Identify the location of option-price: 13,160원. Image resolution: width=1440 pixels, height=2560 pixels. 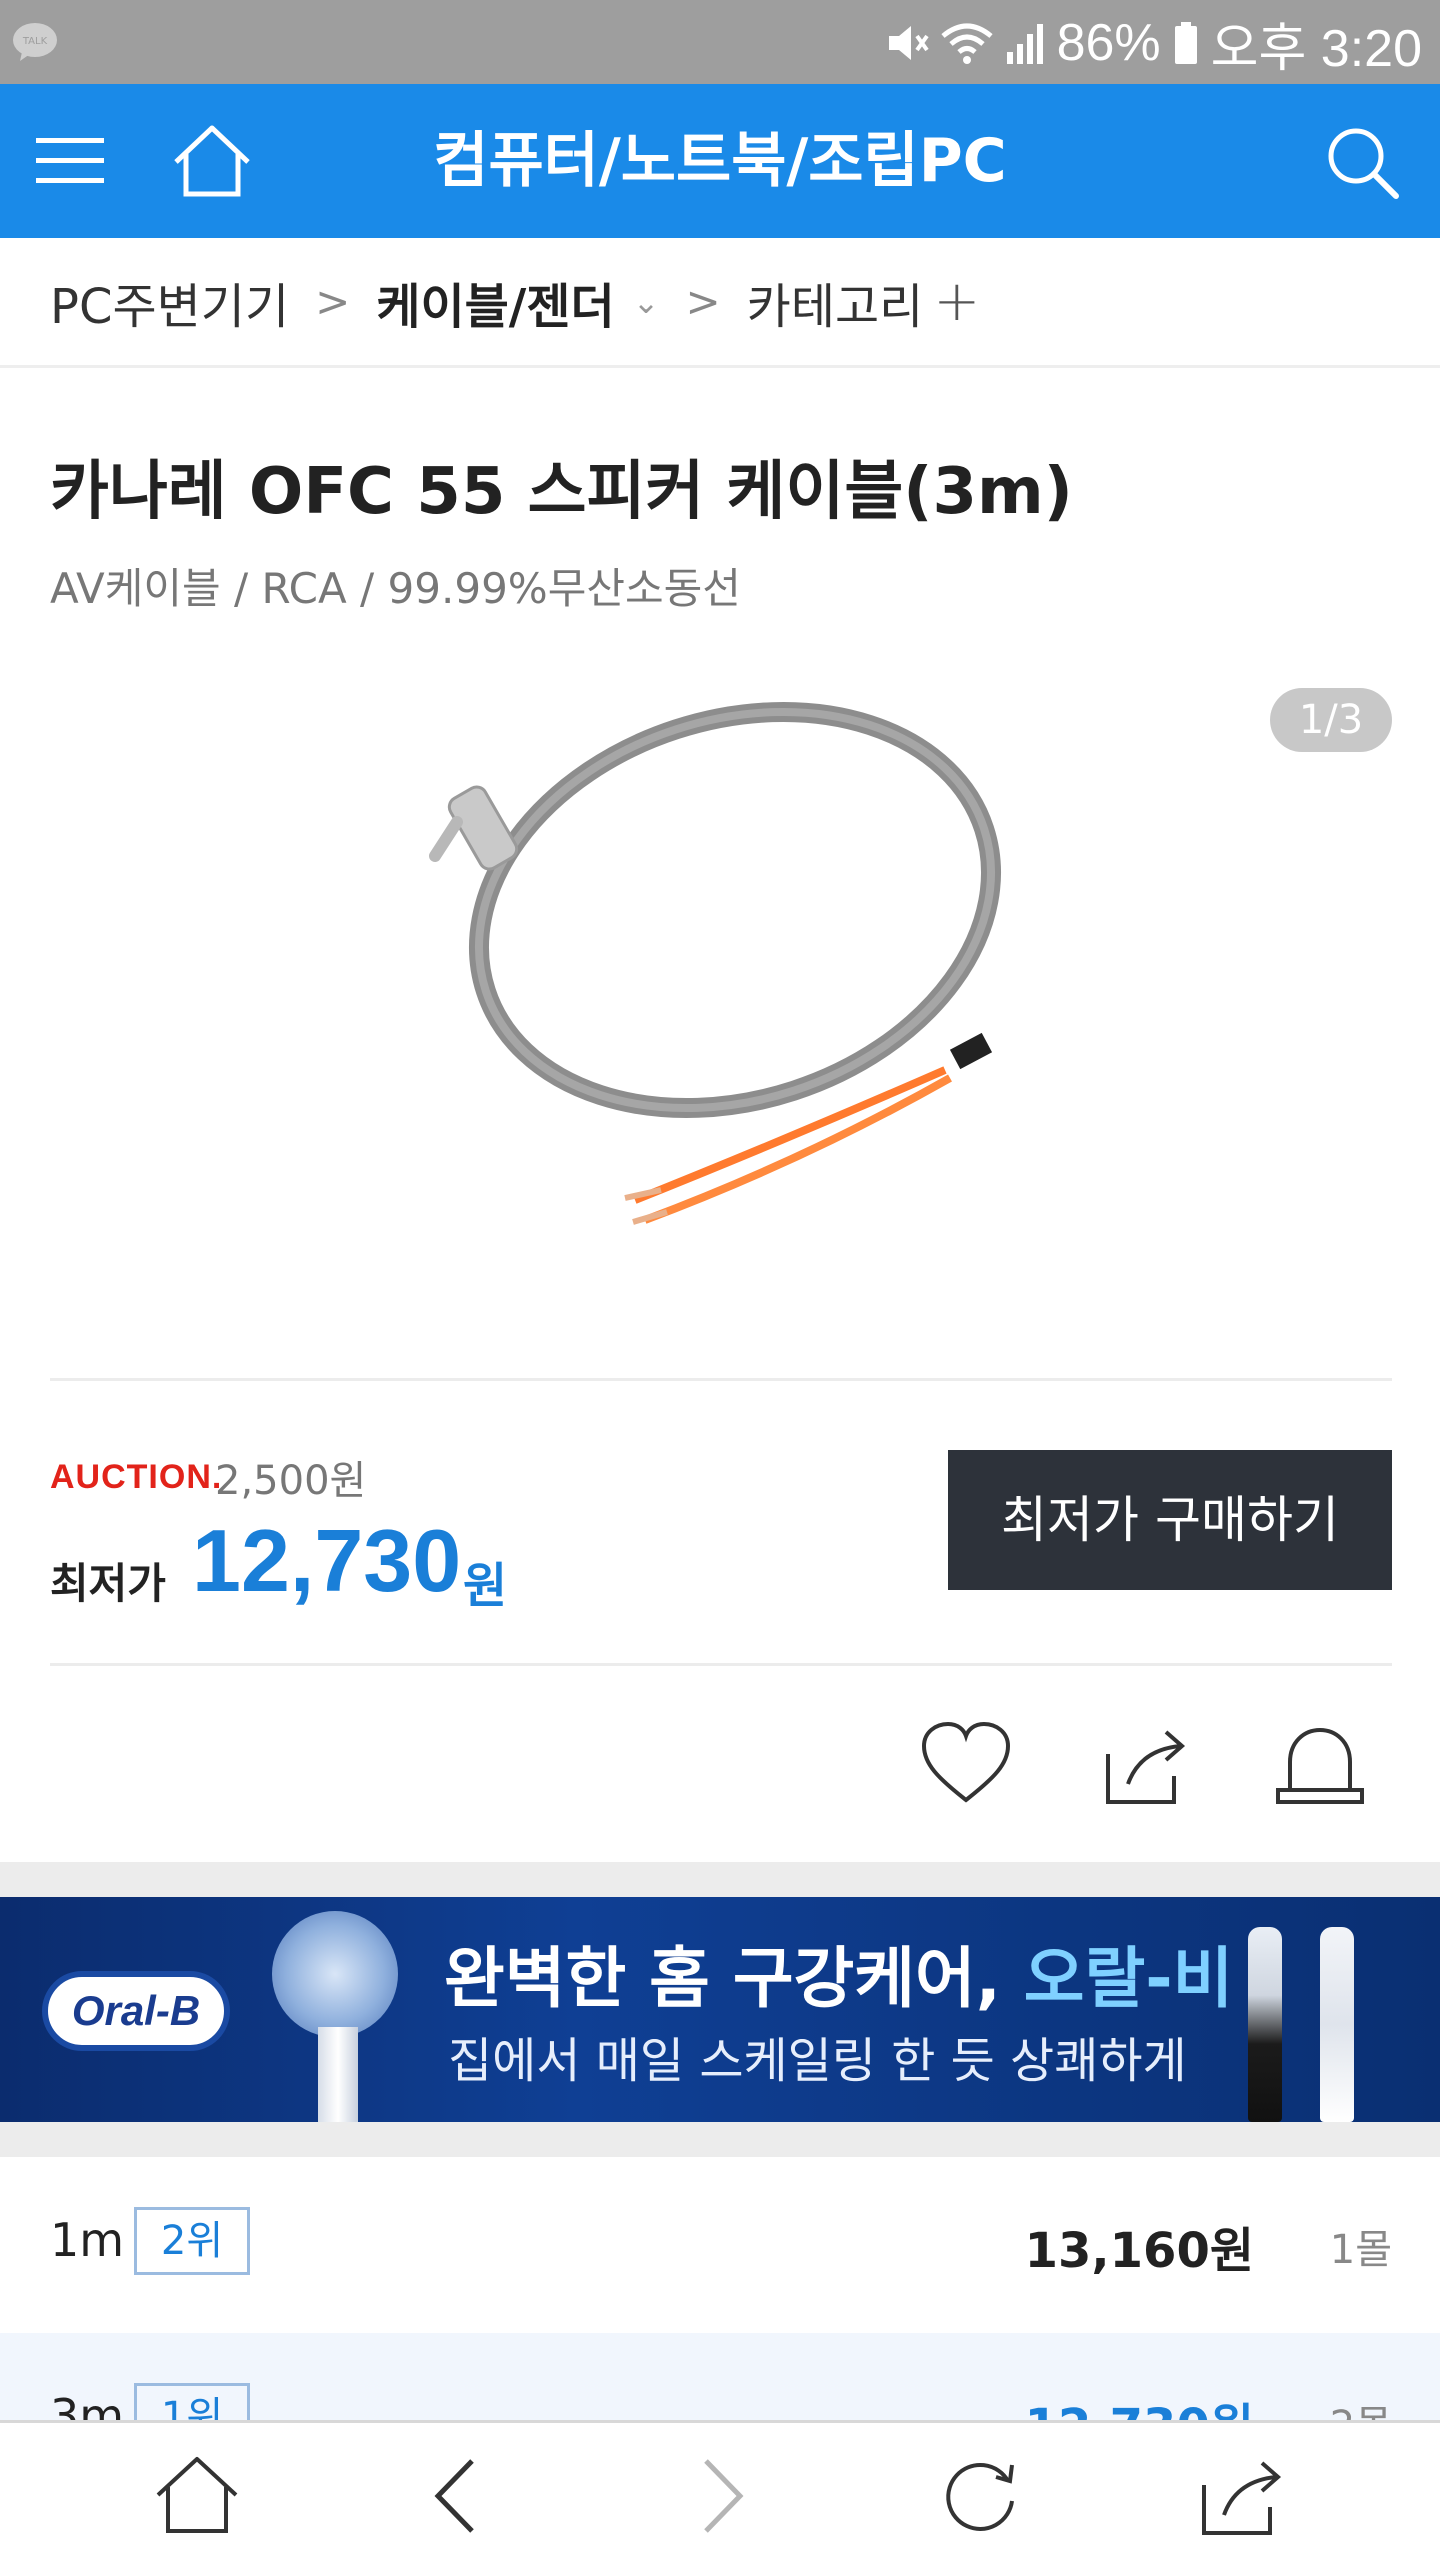
(1139, 2251).